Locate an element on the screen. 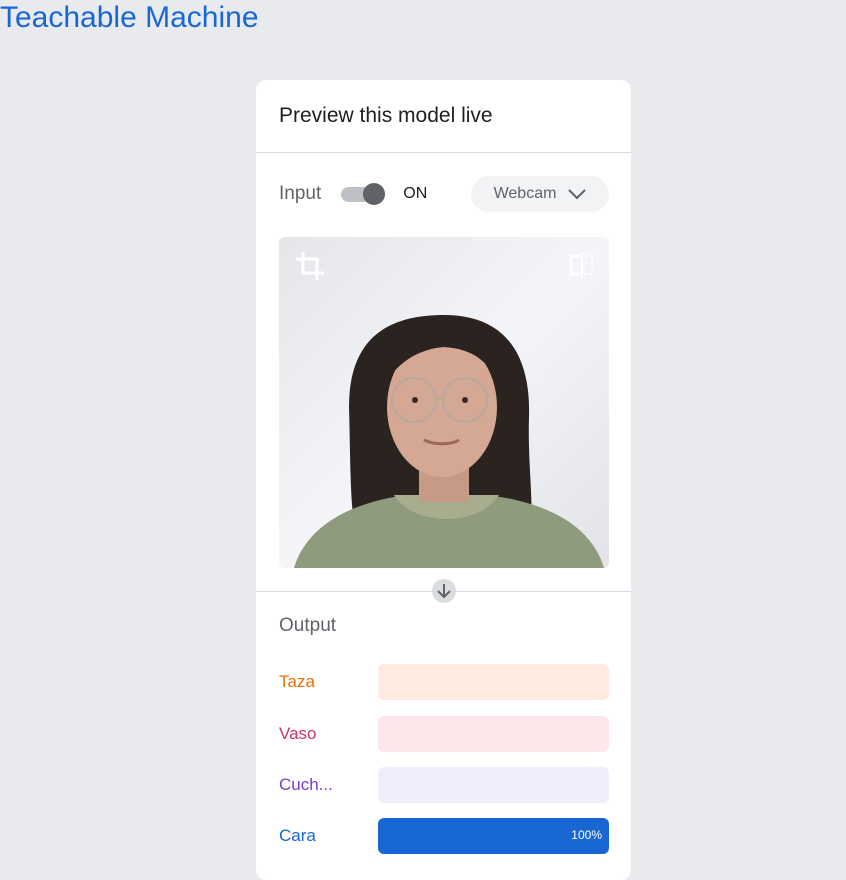 The image size is (846, 880). toggle-state-label: ON is located at coordinates (415, 193).